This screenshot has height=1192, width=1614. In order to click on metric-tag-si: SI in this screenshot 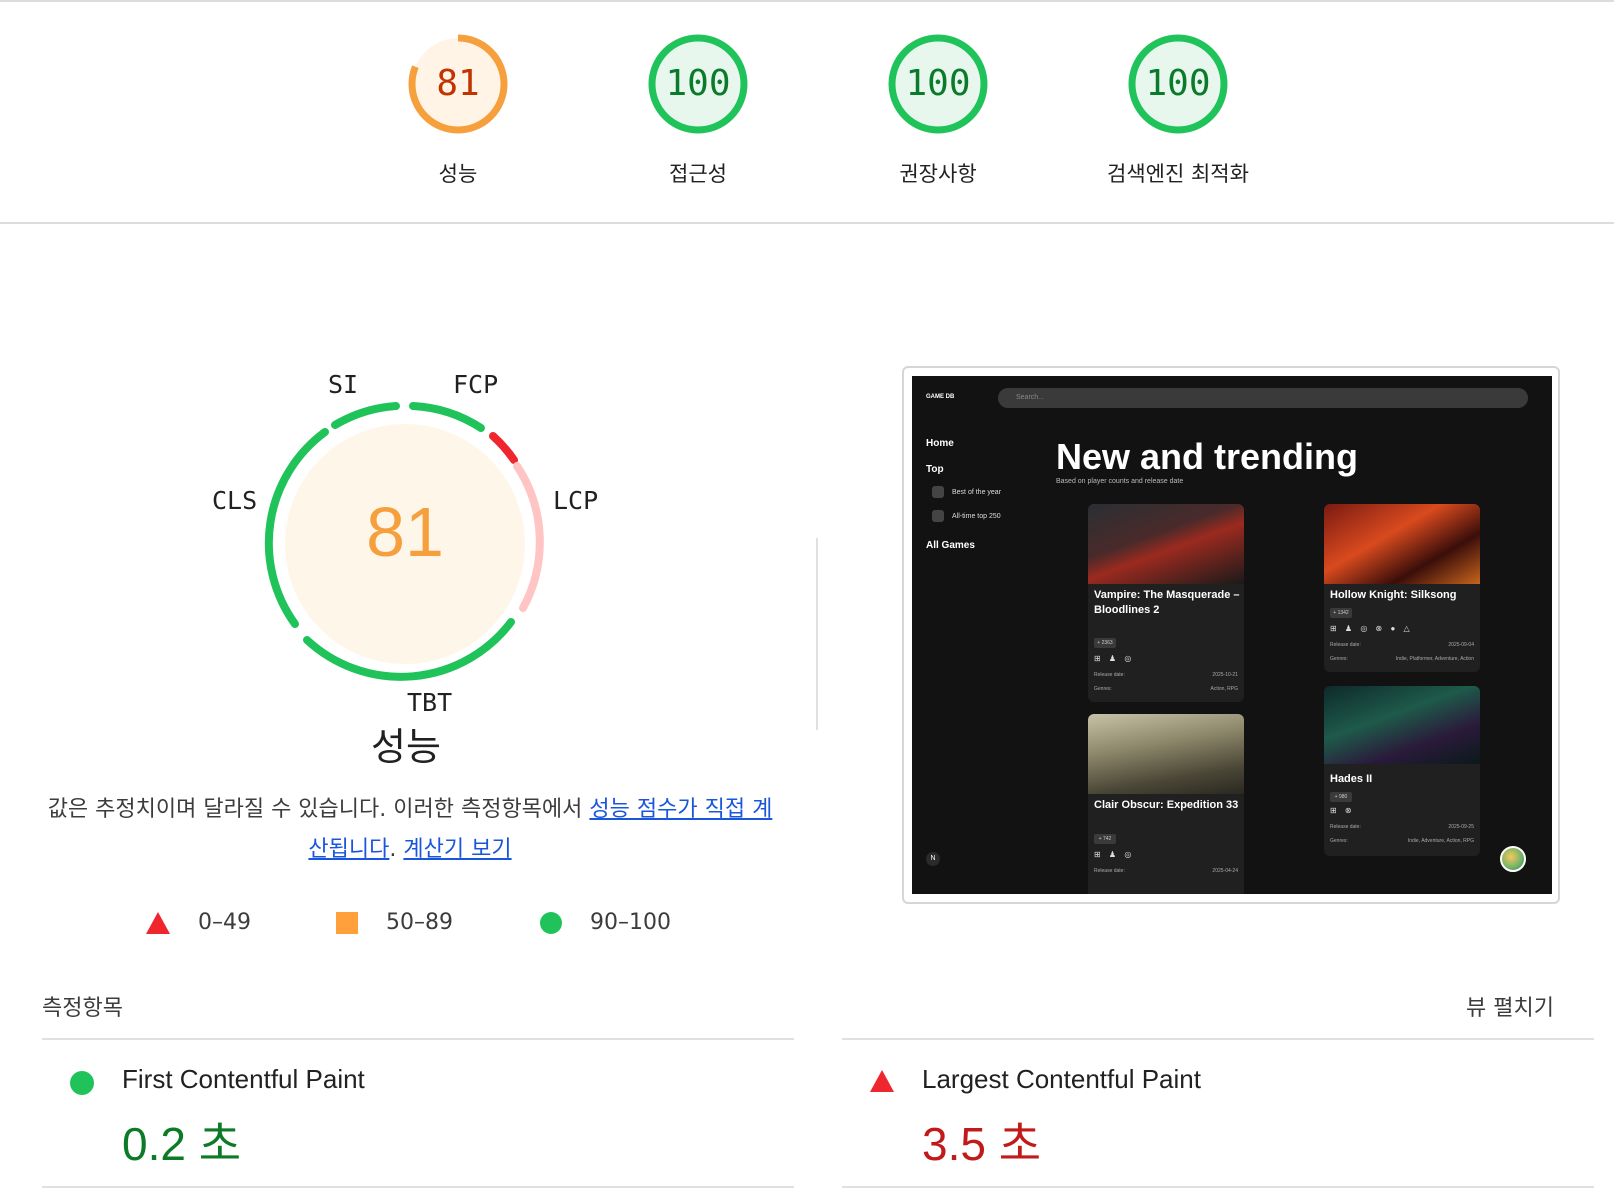, I will do `click(343, 384)`.